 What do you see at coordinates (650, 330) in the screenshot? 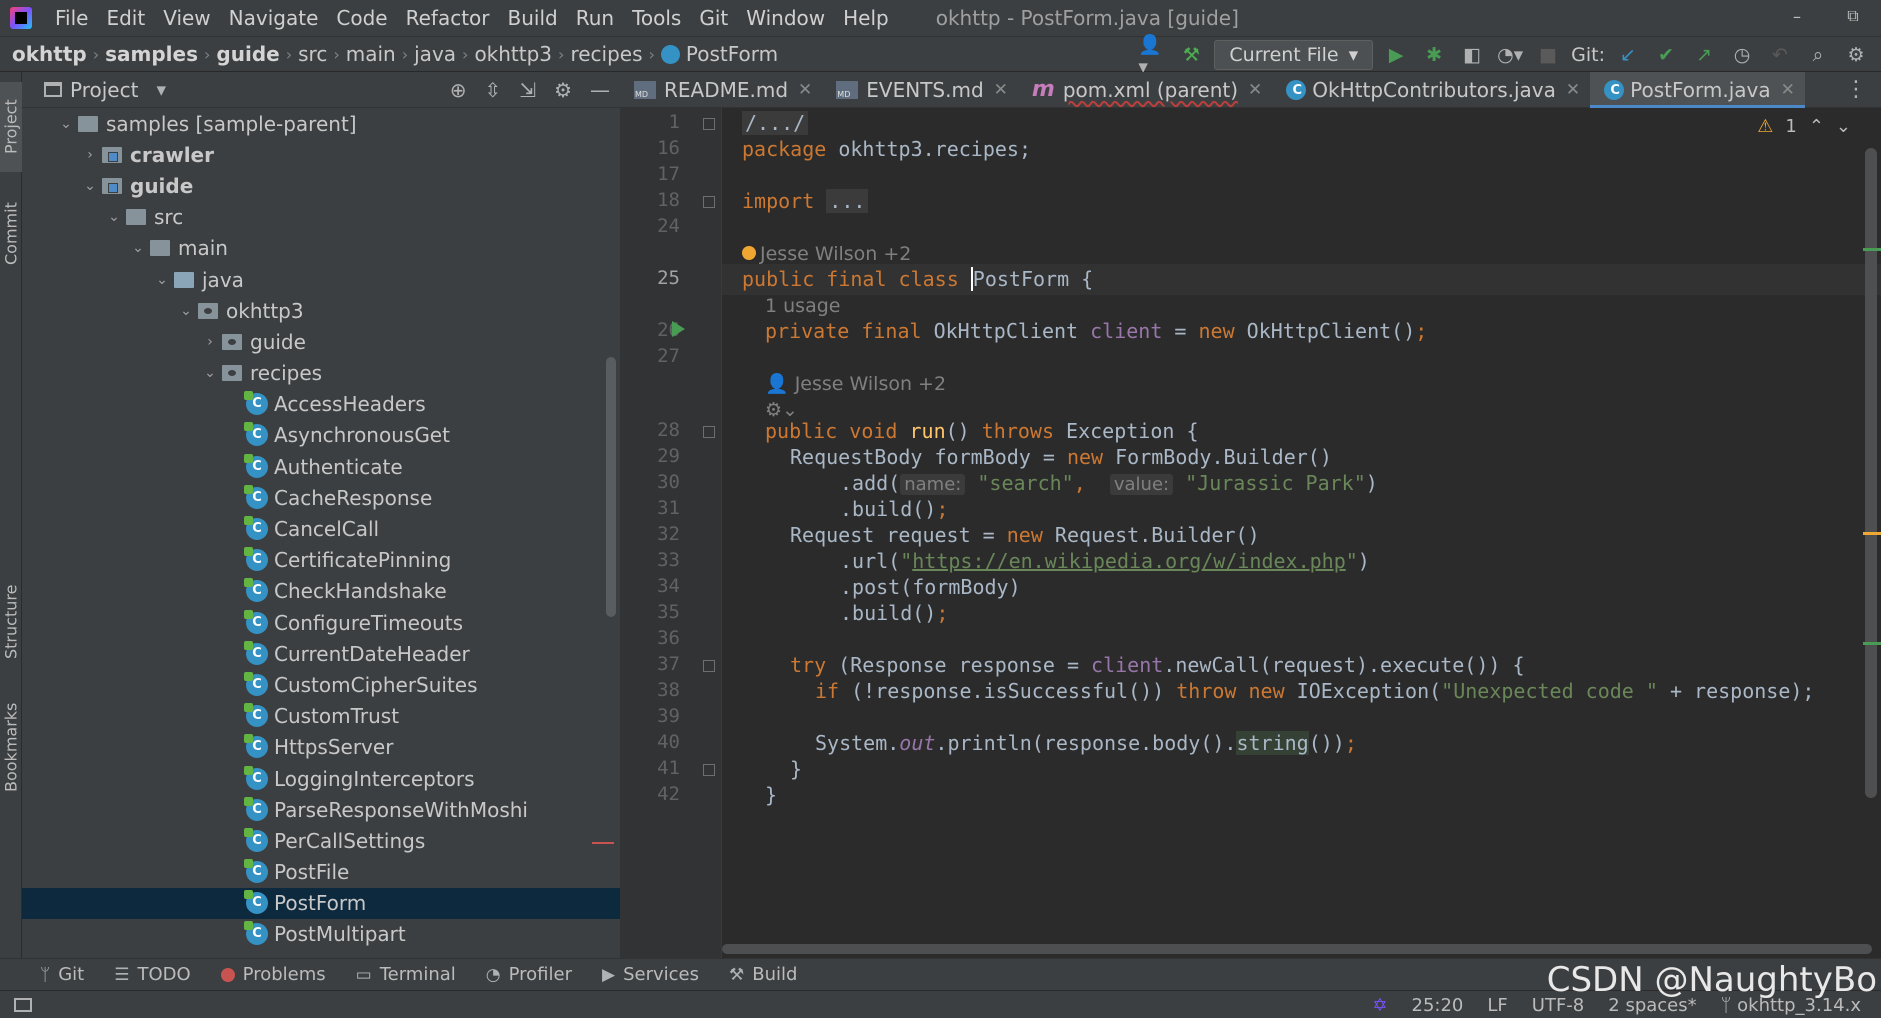
I see `line-number: 26` at bounding box center [650, 330].